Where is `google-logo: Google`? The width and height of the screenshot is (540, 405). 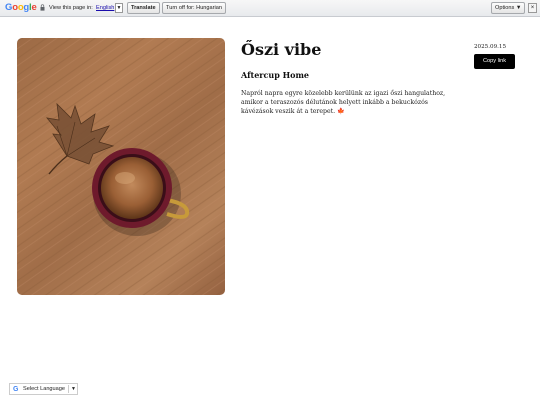 google-logo: Google is located at coordinates (21, 7).